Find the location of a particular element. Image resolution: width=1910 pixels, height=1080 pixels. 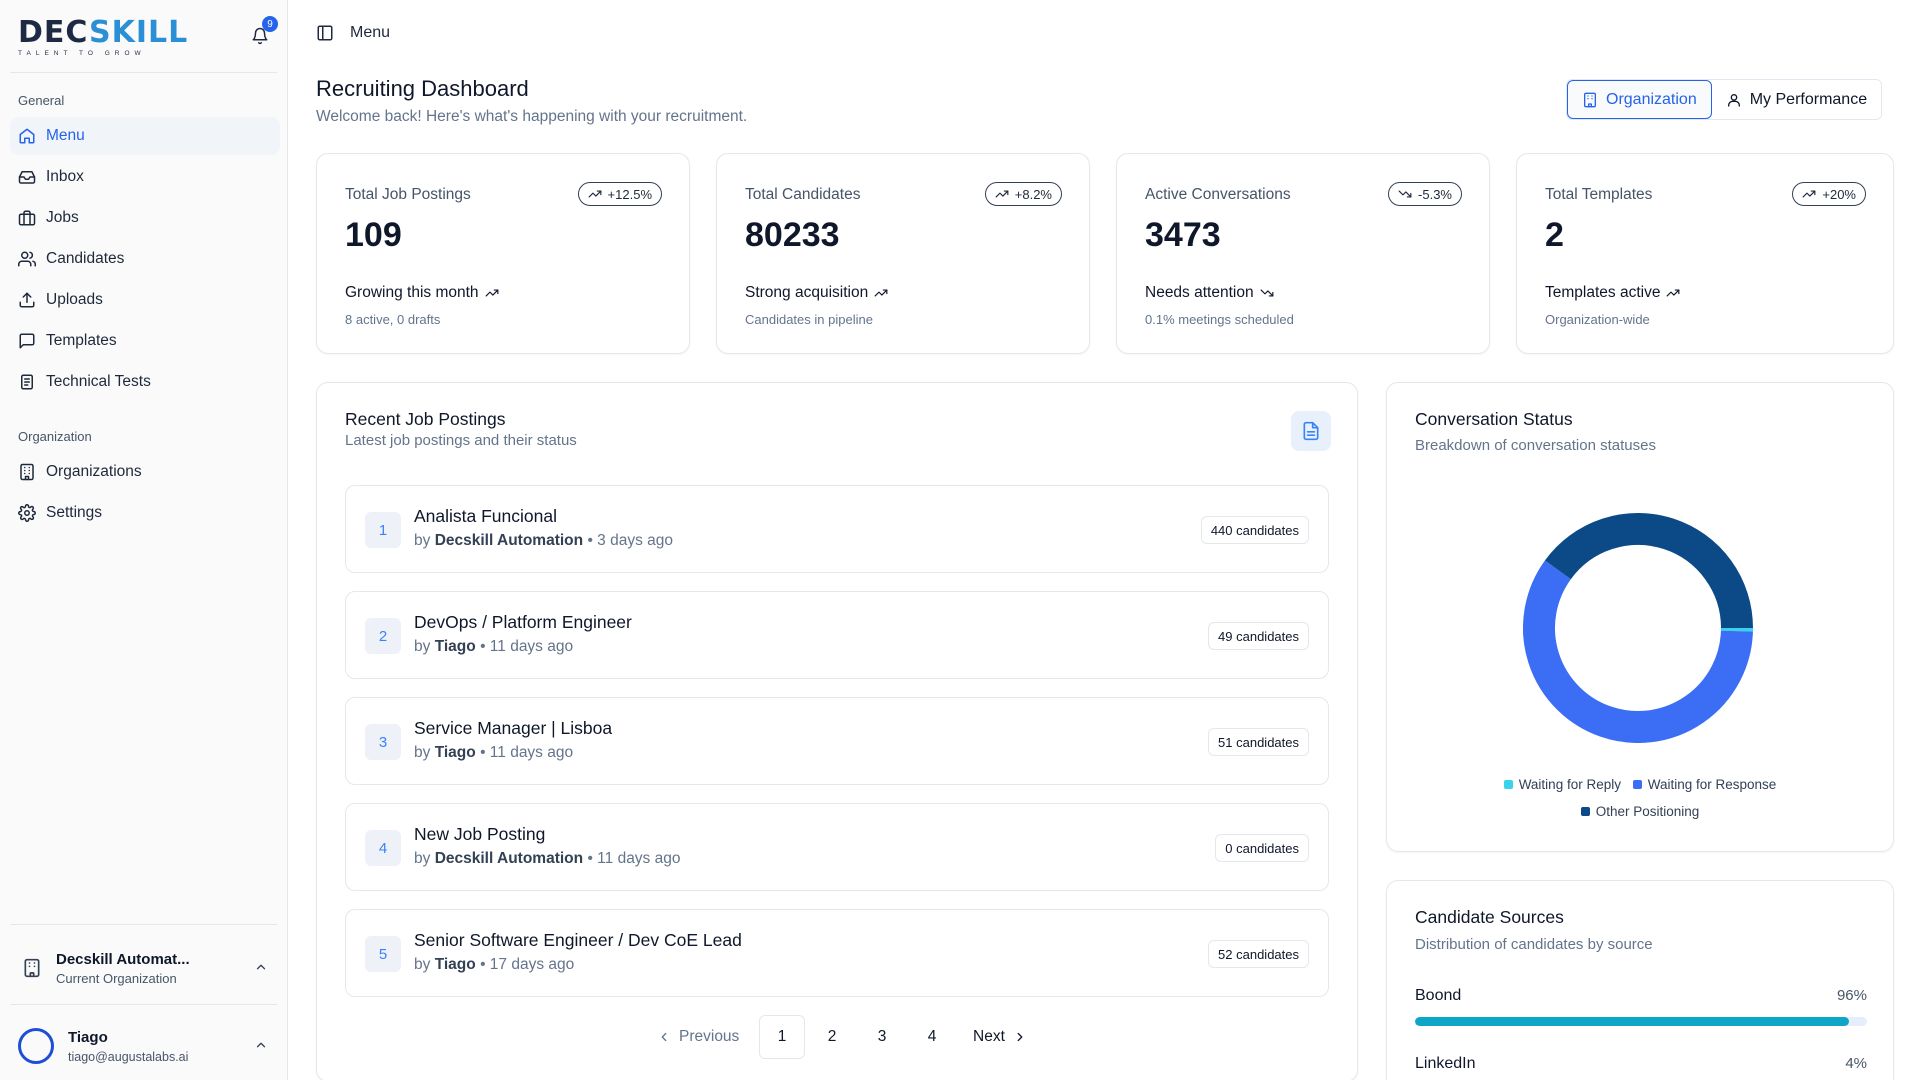

topbar: Menu is located at coordinates (353, 33).